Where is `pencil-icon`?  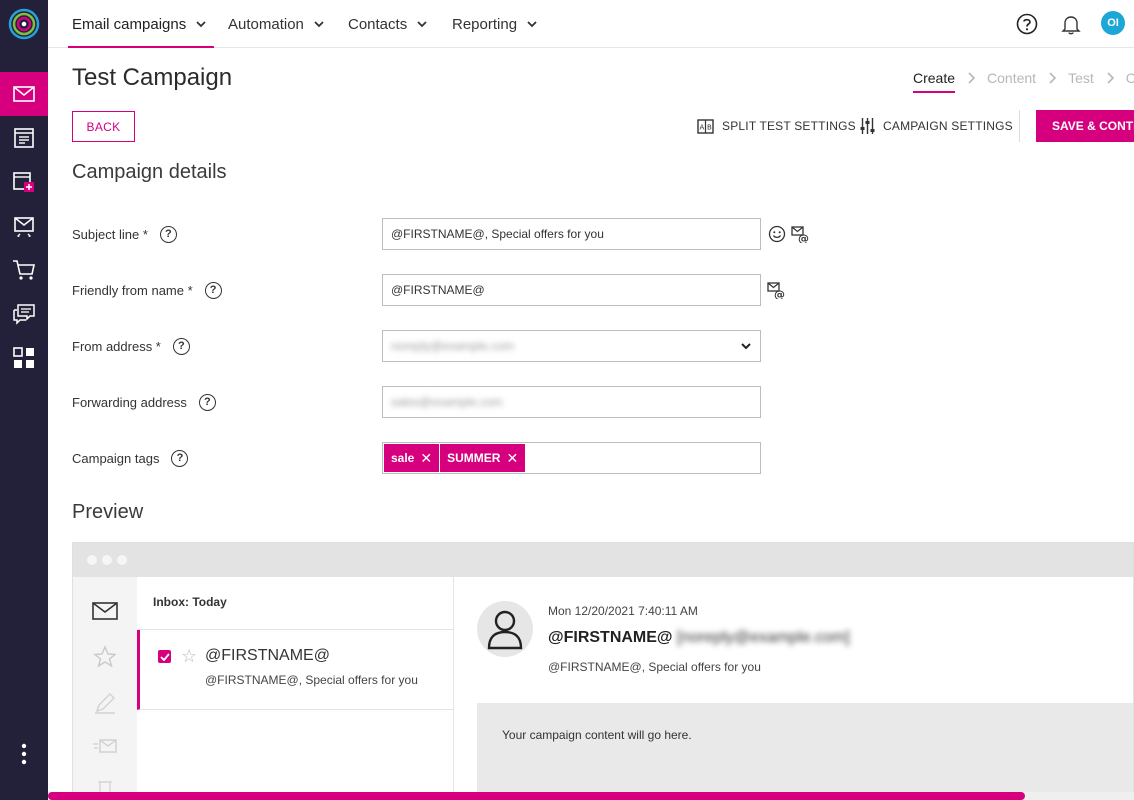 pencil-icon is located at coordinates (105, 703).